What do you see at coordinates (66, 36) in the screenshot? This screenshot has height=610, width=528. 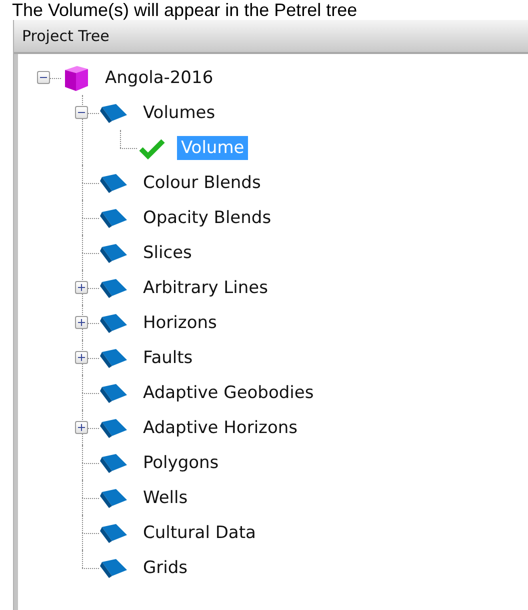 I see `panel-title: Project Tree` at bounding box center [66, 36].